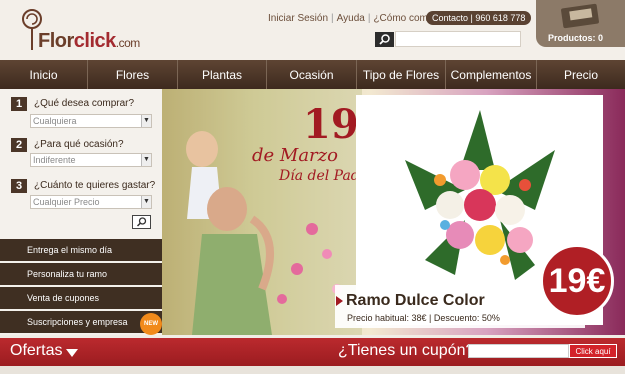 The image size is (625, 374). I want to click on logo-text: Florclick.com, so click(89, 41).